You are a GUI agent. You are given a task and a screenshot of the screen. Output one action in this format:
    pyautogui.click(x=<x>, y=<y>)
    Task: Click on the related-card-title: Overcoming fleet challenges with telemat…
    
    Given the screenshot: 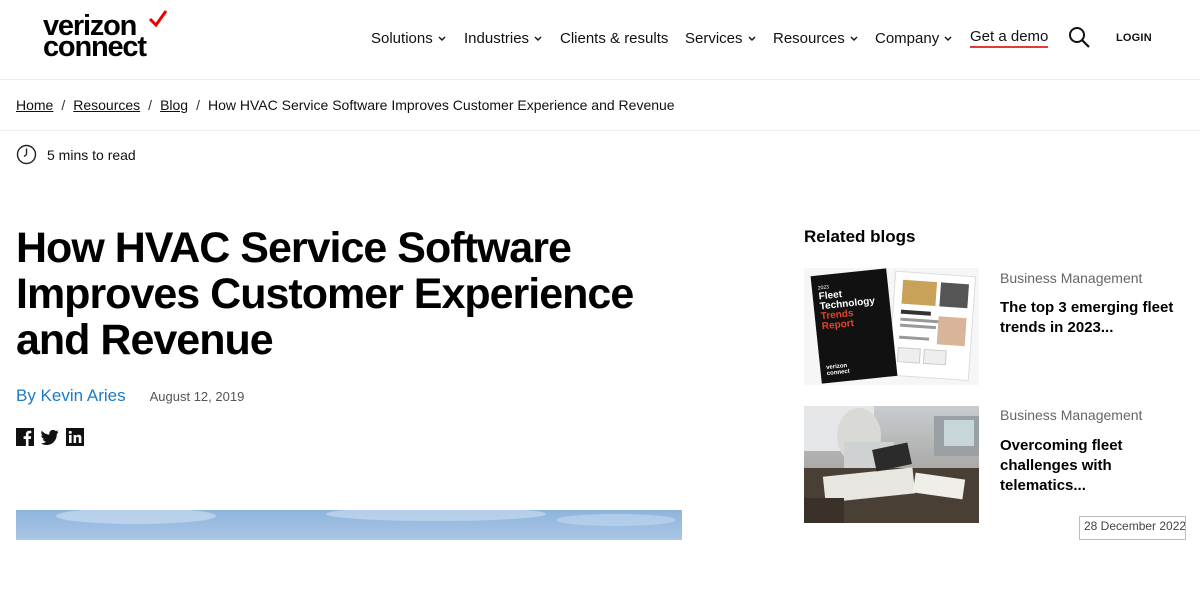 What is the action you would take?
    pyautogui.click(x=1095, y=466)
    